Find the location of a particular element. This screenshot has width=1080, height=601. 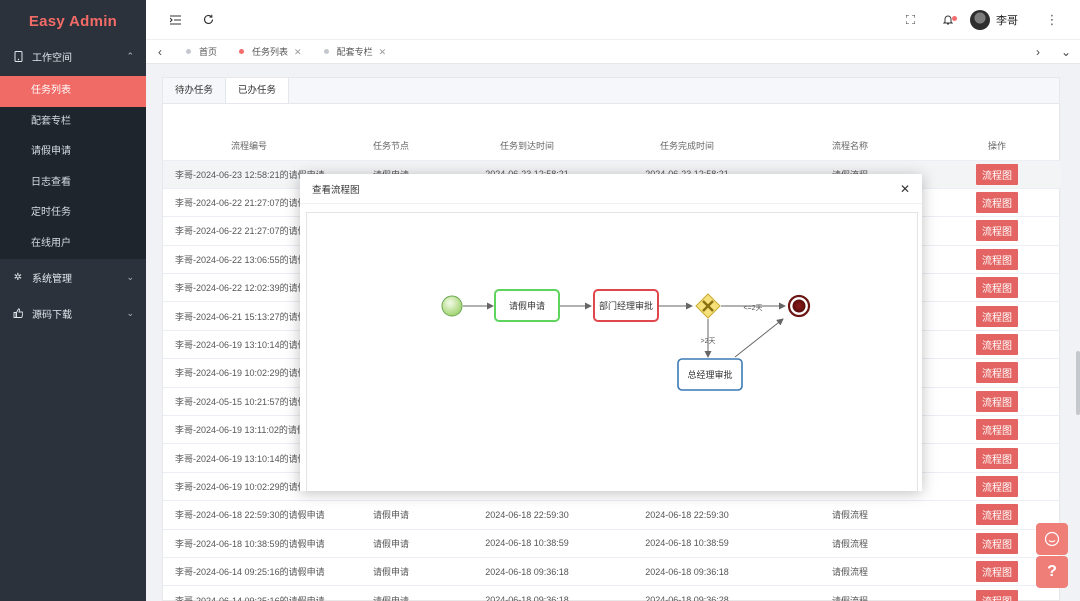

process-diagram: 请假申请 部门经理审批 <=2天 >2天 总经理审批 is located at coordinates (626, 340).